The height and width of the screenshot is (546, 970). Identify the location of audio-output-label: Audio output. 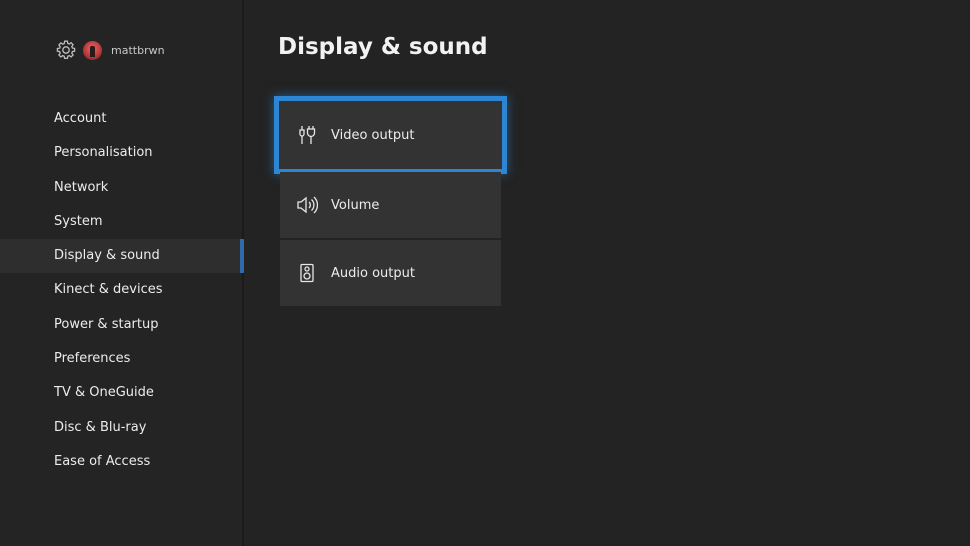
(373, 273).